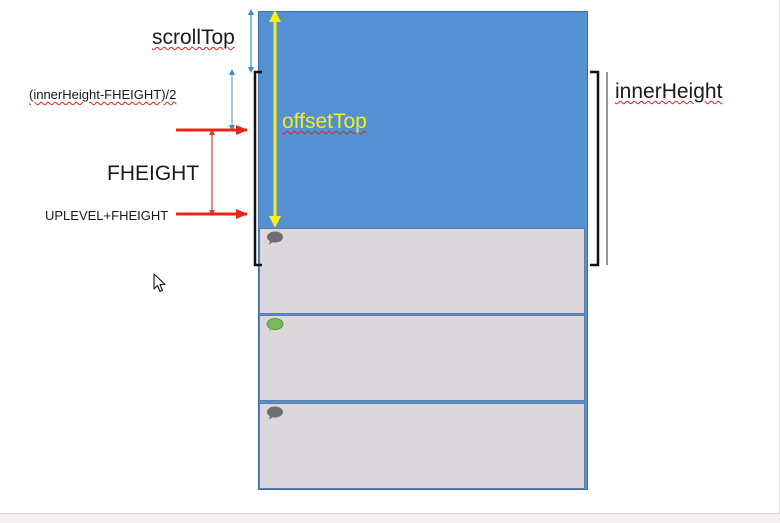  Describe the element at coordinates (193, 37) in the screenshot. I see `scrolltop-label: scrollTop` at that location.